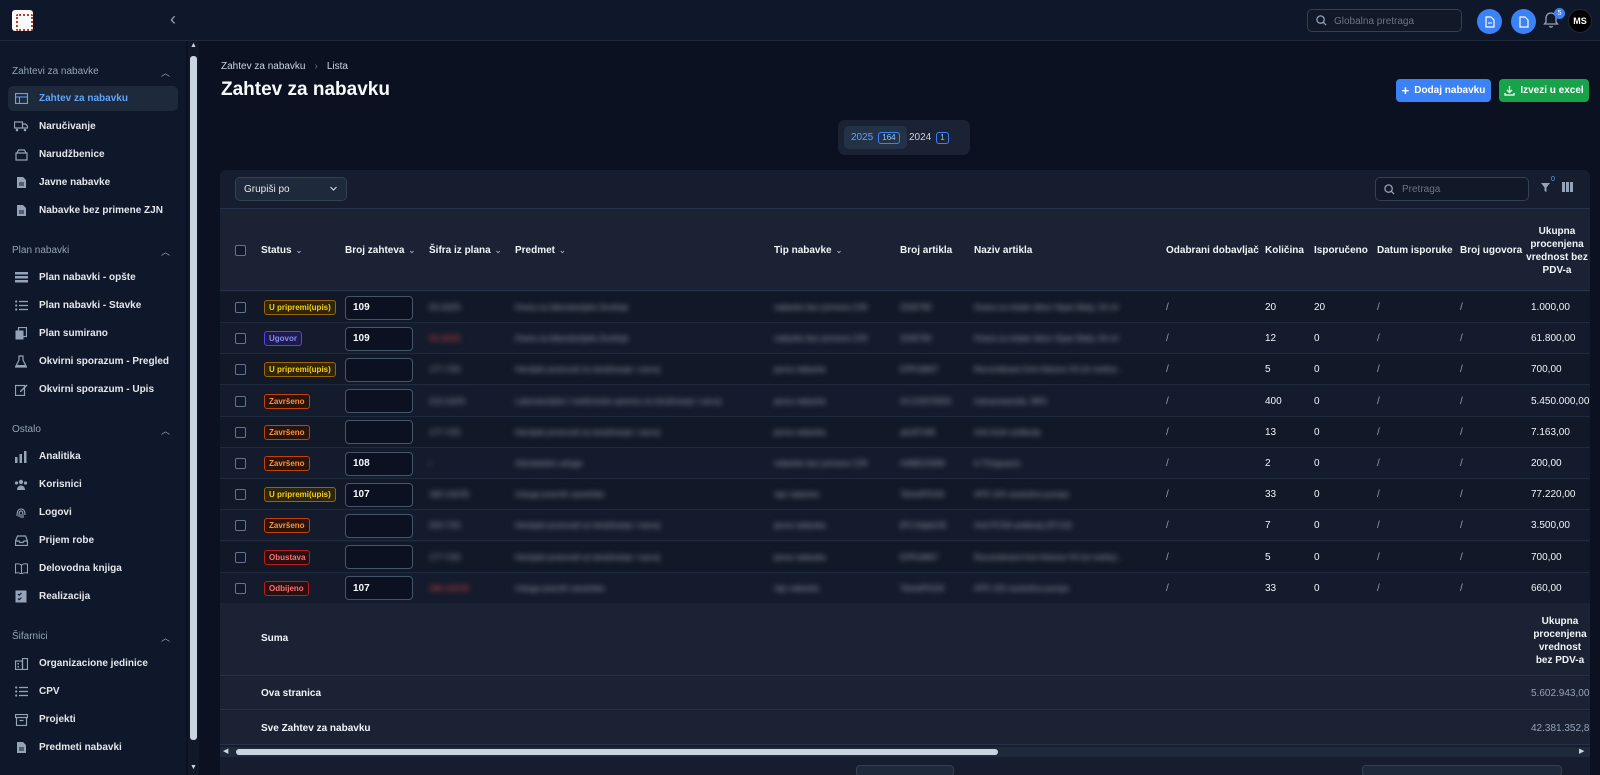 The width and height of the screenshot is (1600, 775). I want to click on page-size-select, so click(905, 770).